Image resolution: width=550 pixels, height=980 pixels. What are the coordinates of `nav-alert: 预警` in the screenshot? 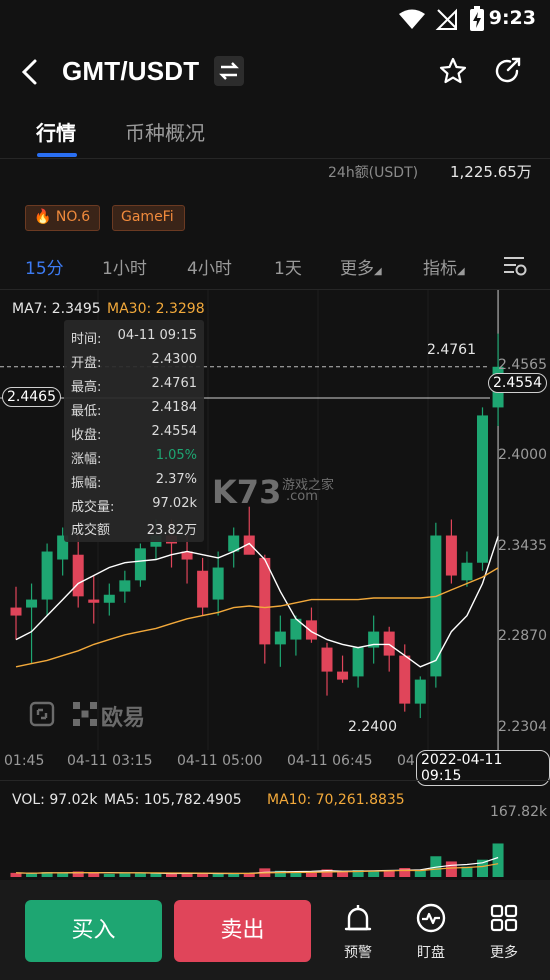 It's located at (358, 931).